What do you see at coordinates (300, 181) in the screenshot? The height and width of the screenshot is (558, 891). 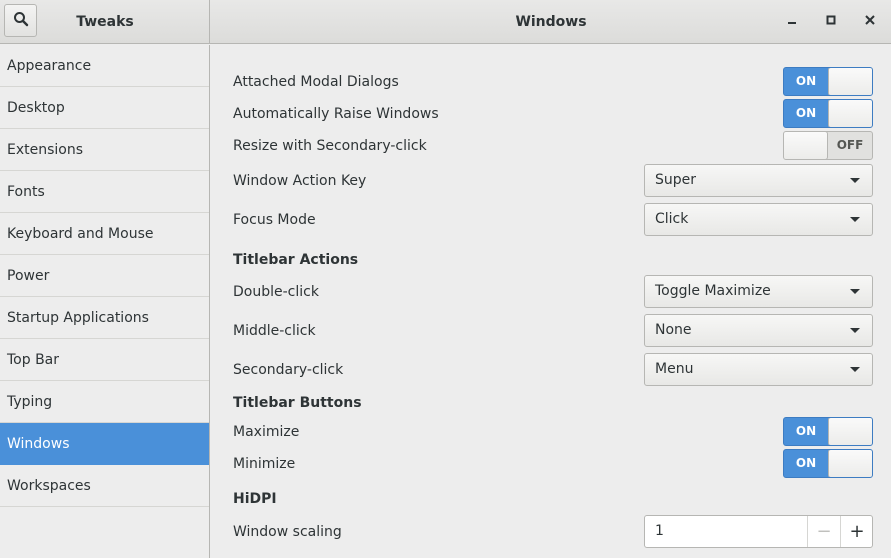 I see `action-key-label: Window Action Key` at bounding box center [300, 181].